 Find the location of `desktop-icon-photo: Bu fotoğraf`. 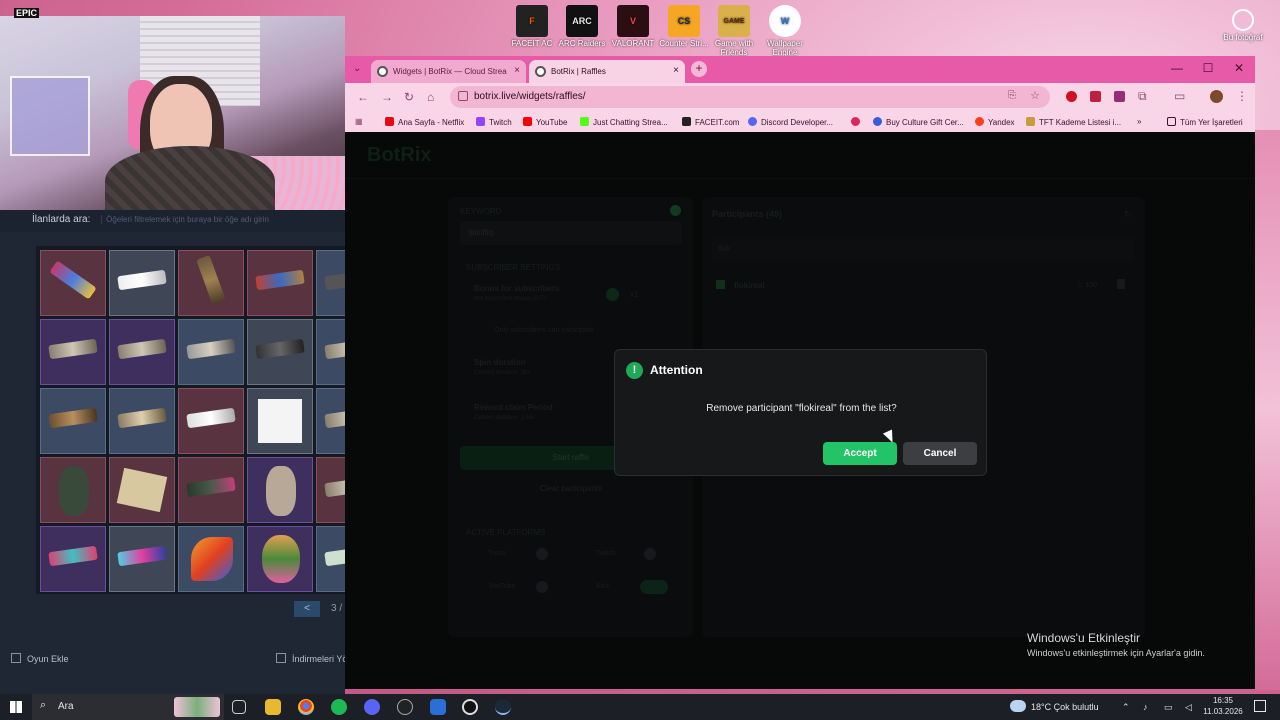

desktop-icon-photo: Bu fotoğraf is located at coordinates (1243, 23).